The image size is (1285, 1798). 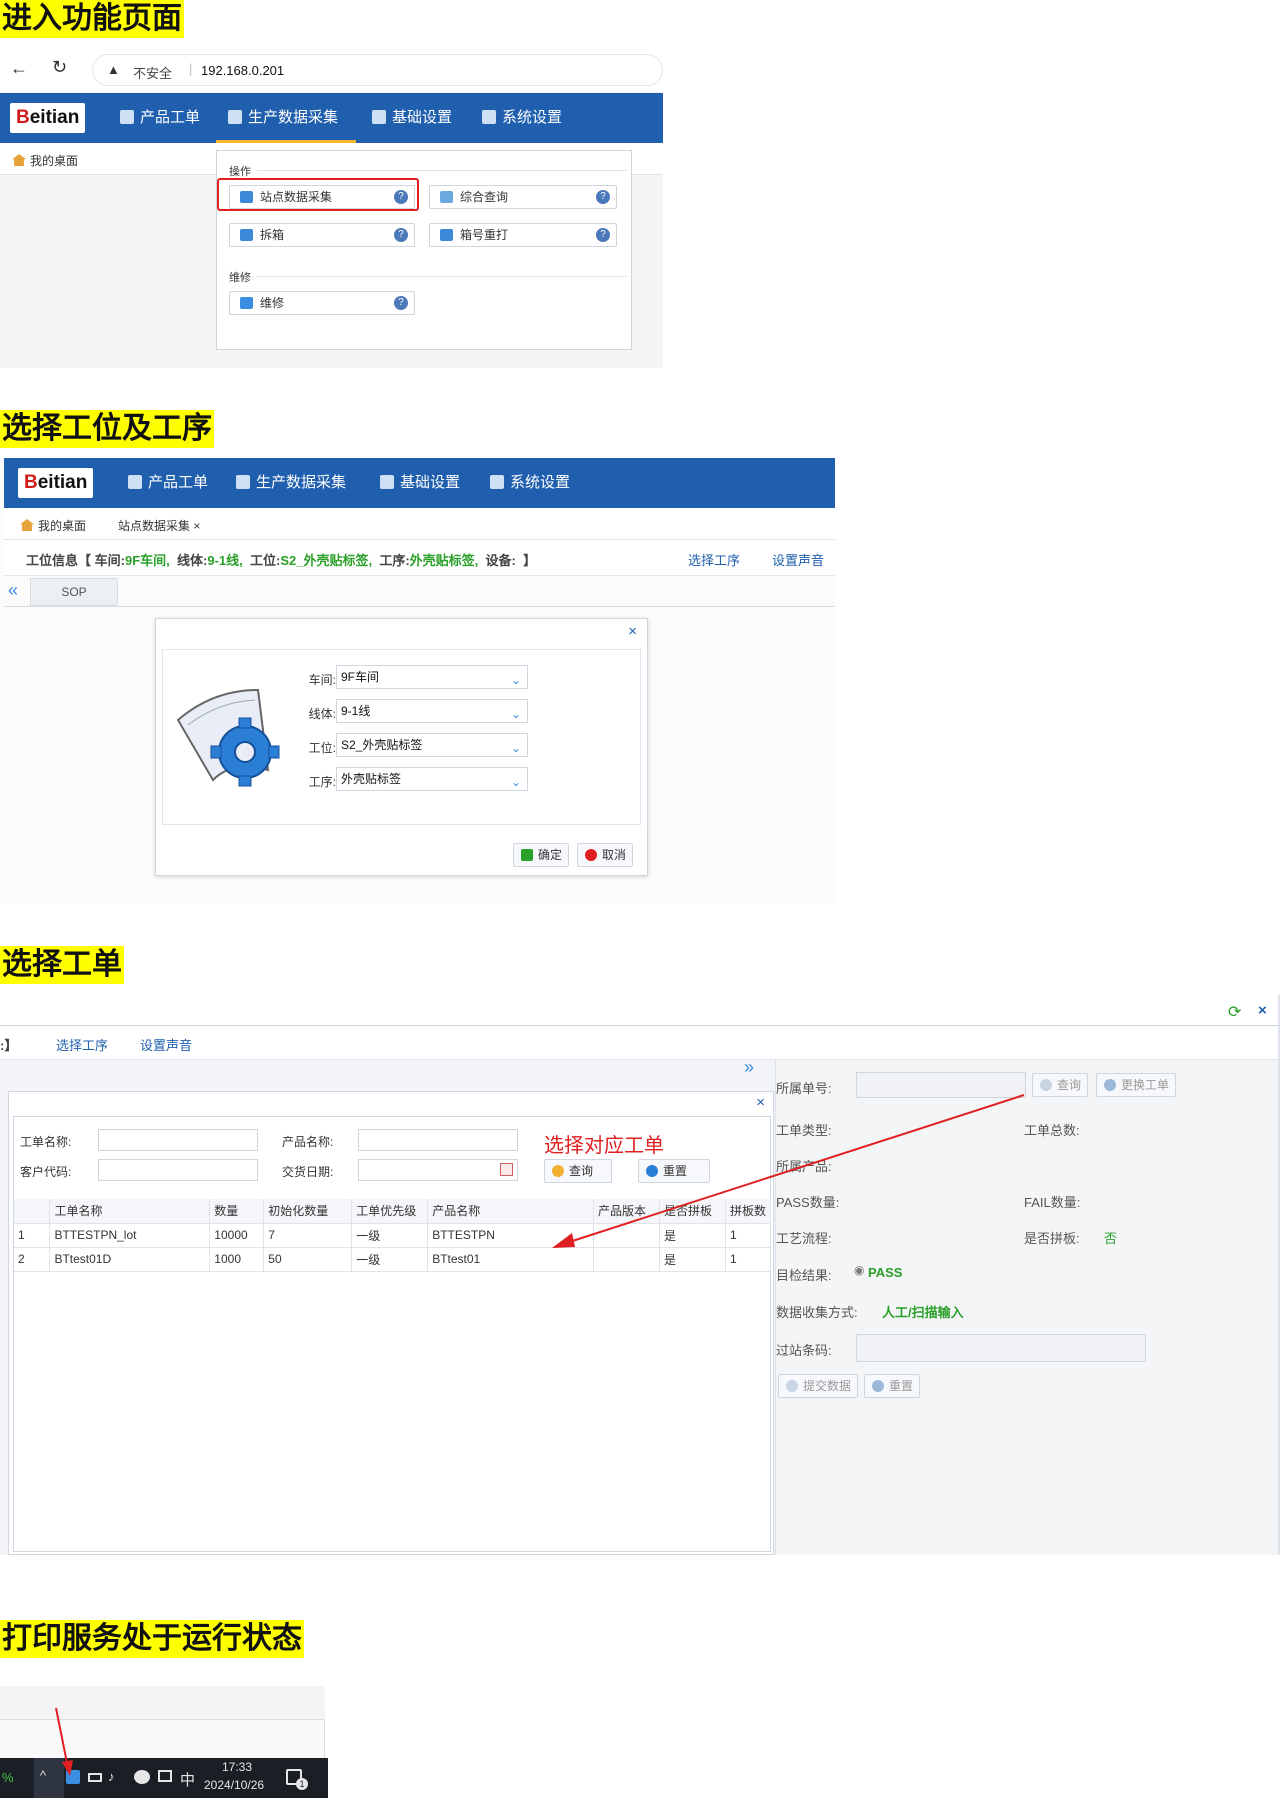 What do you see at coordinates (109, 560) in the screenshot?
I see `workshop-label: 车间:` at bounding box center [109, 560].